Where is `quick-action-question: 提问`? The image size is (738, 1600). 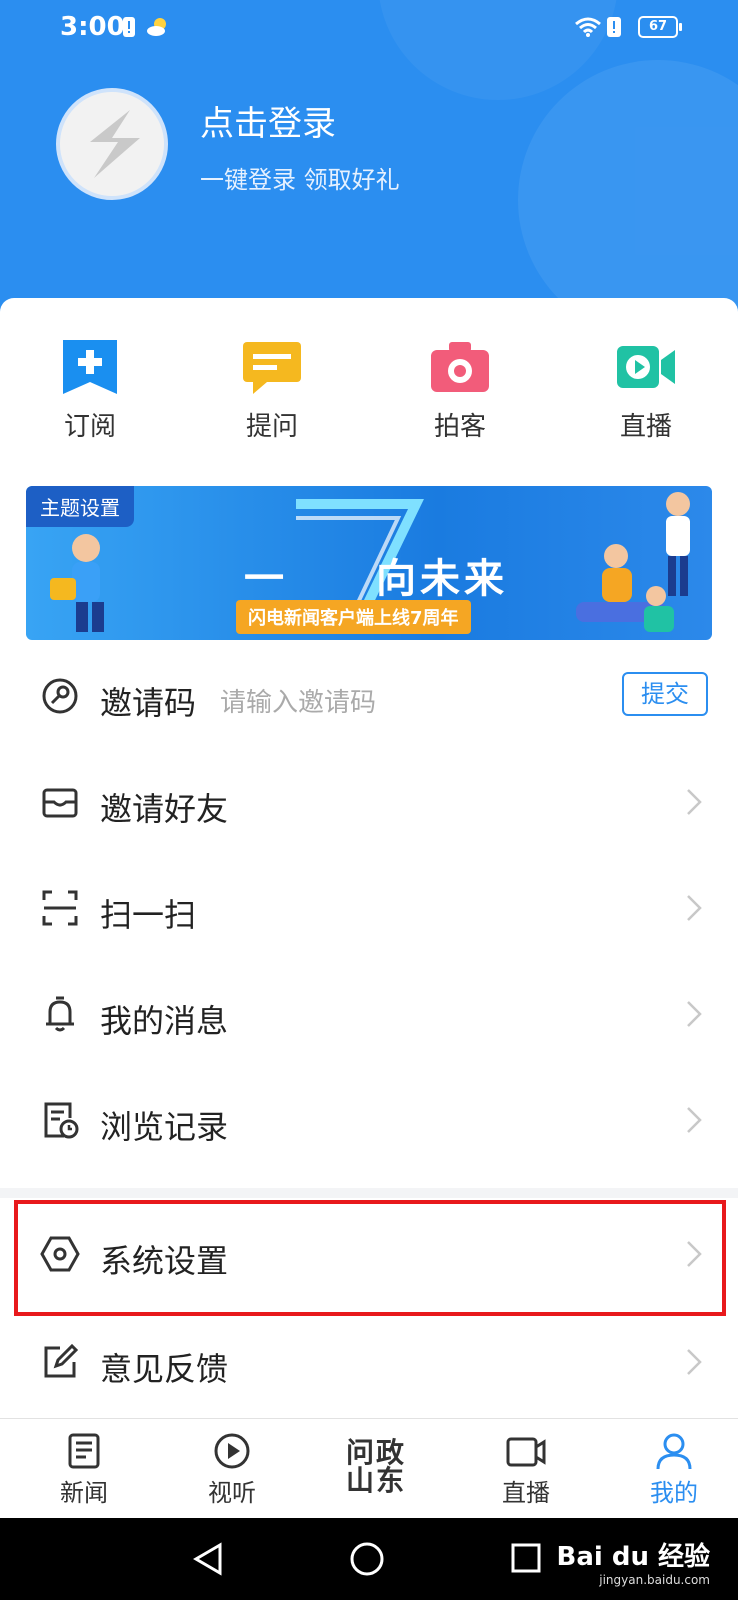 quick-action-question: 提问 is located at coordinates (272, 389).